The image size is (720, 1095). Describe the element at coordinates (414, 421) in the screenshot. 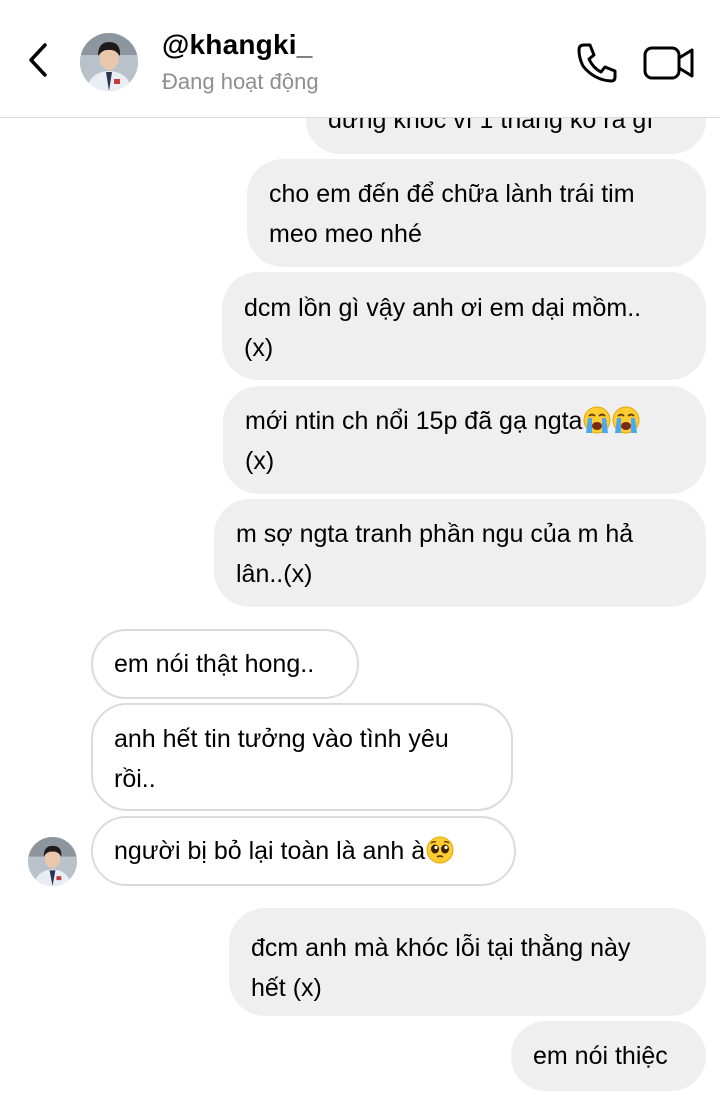

I see `message-text: mới ntin ch nổi 15p đã gạ ngta` at that location.